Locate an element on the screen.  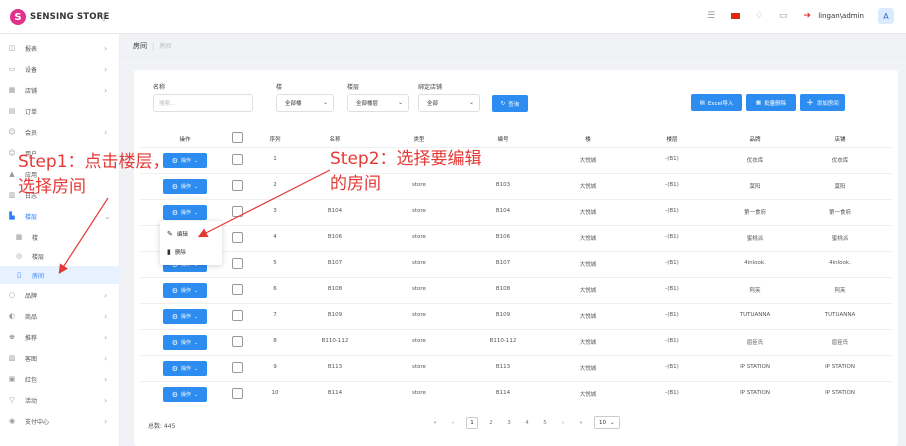
prev-page-button: ‹ is located at coordinates (453, 423).